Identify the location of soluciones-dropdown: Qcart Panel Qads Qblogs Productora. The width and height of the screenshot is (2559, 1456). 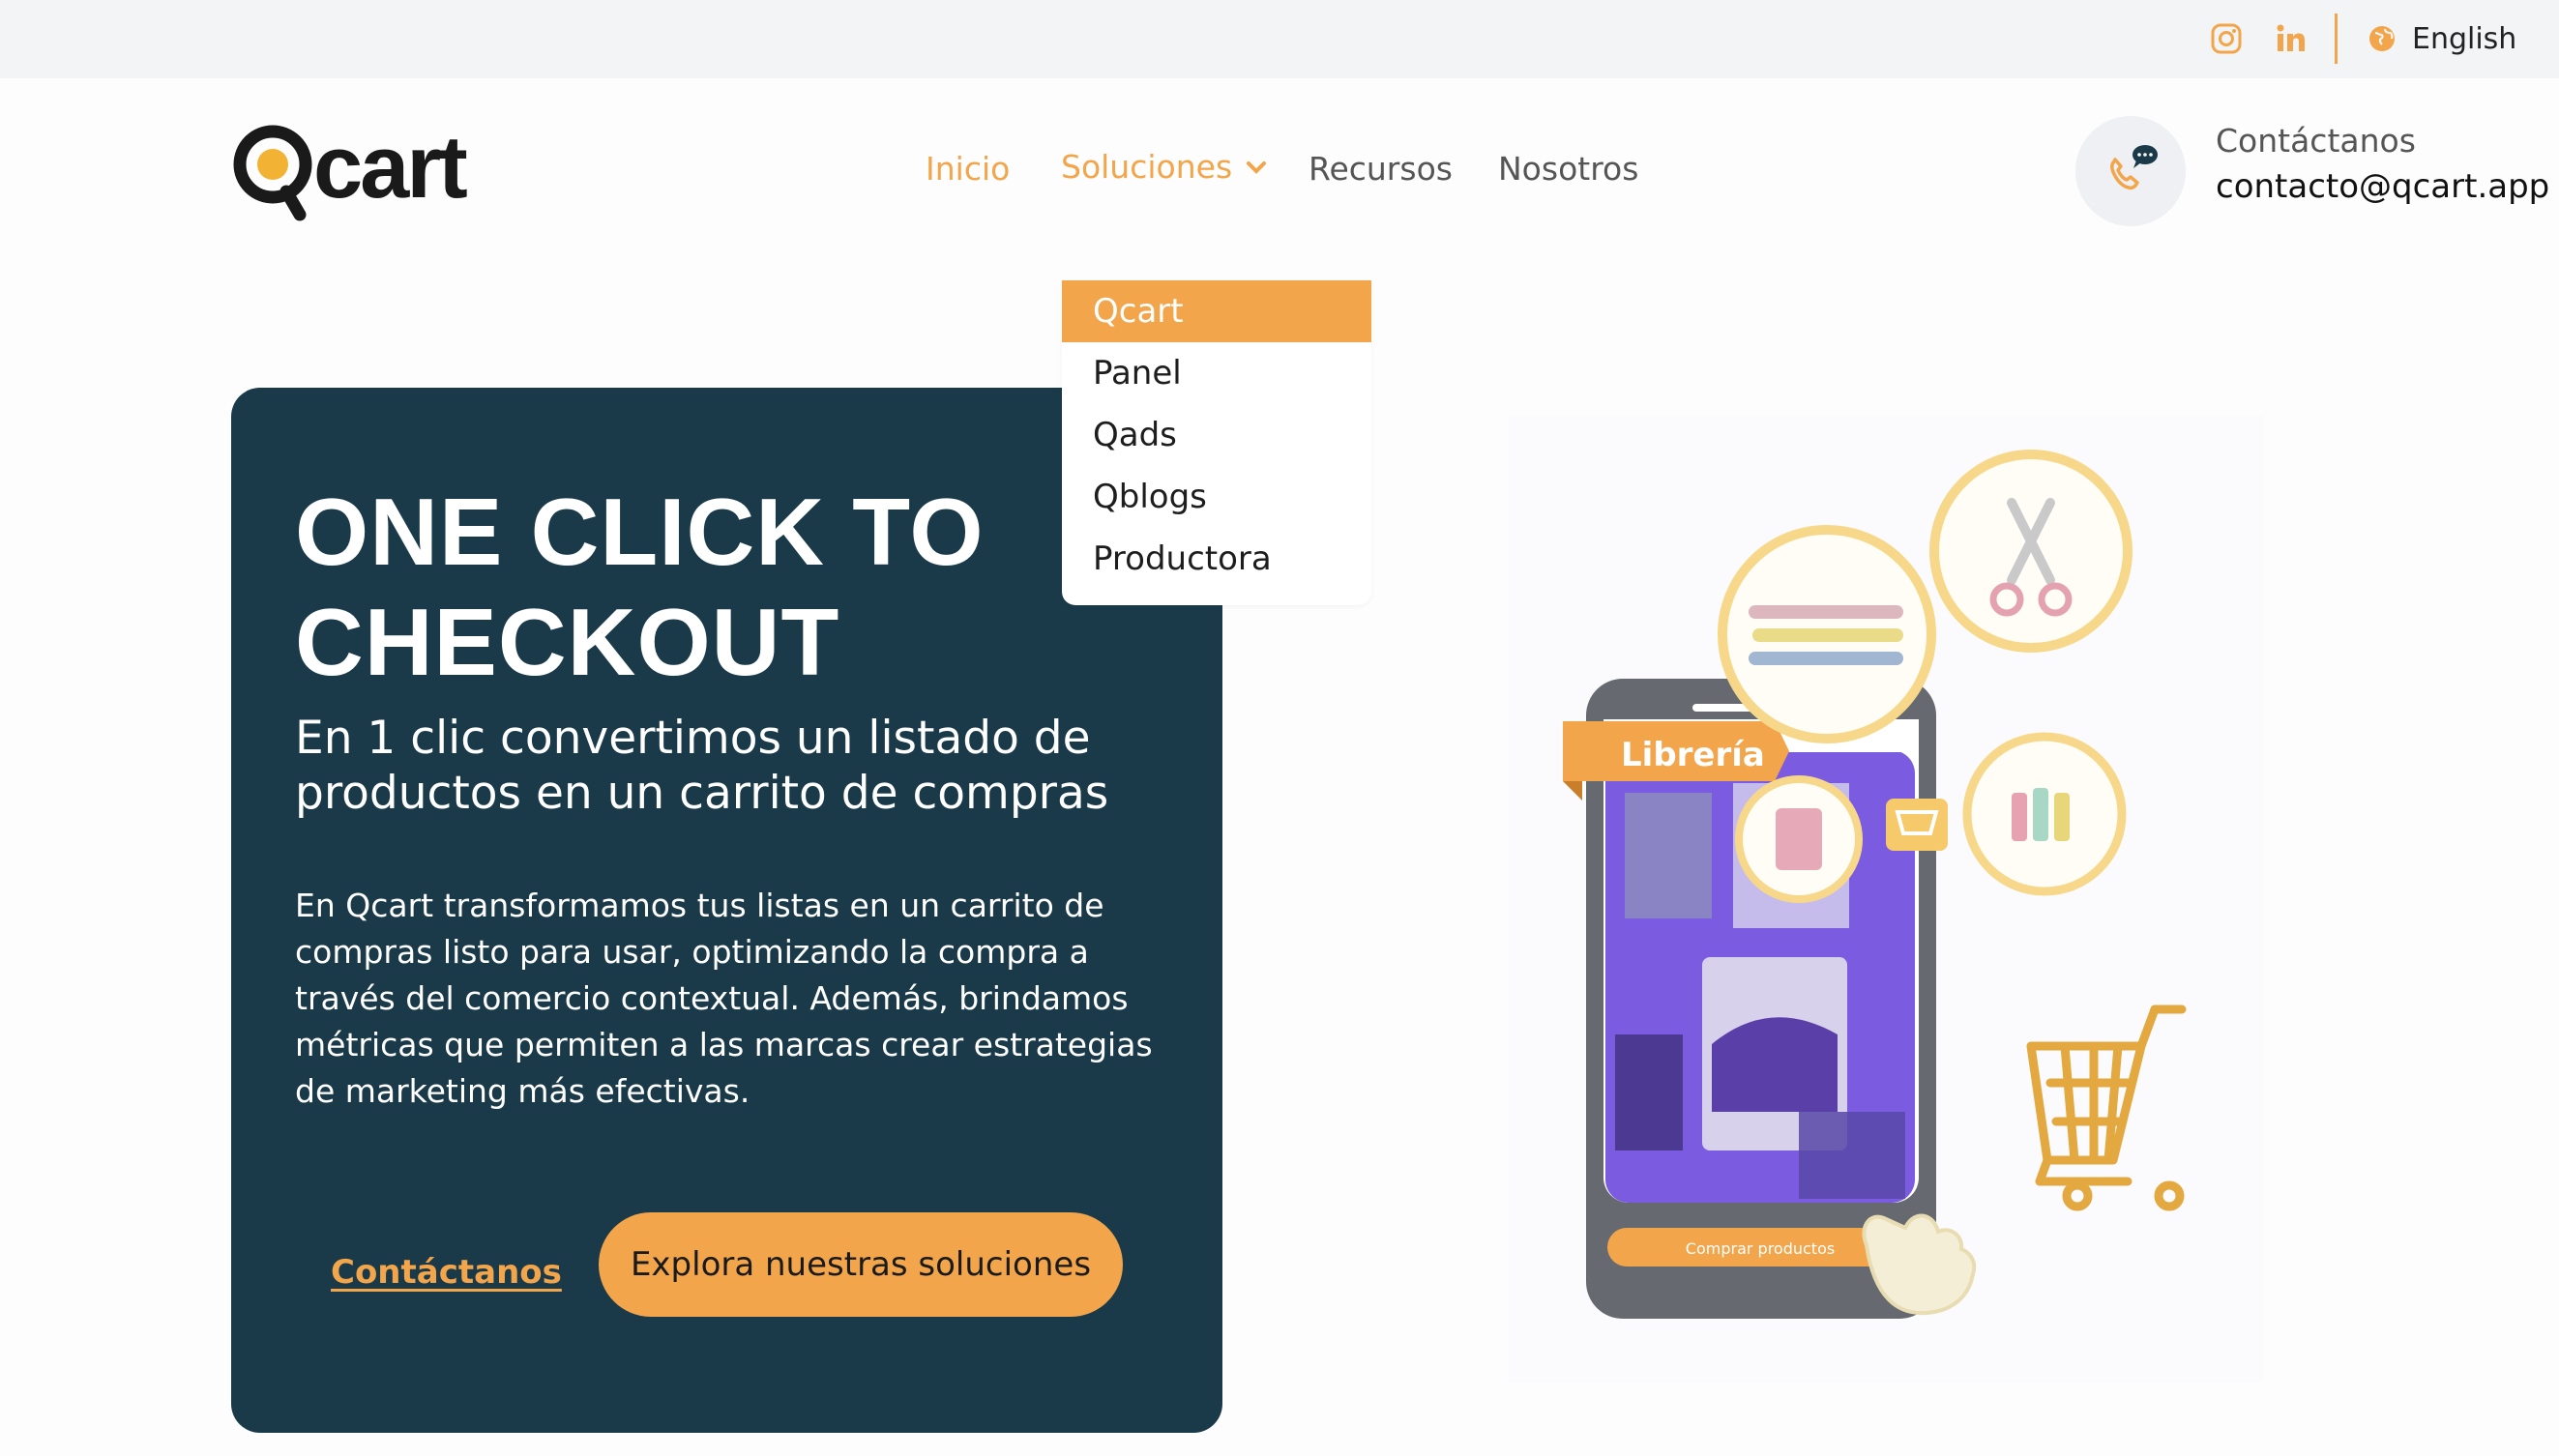
(1216, 443).